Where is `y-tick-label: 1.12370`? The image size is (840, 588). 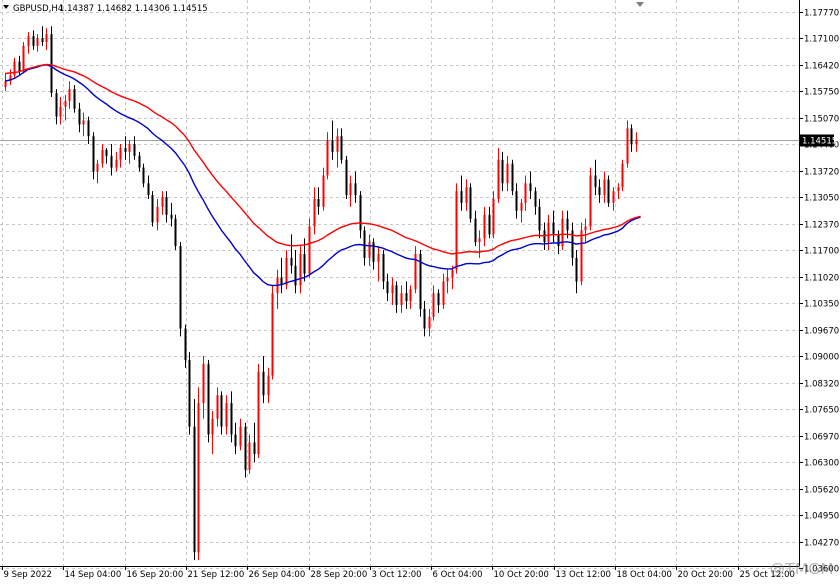
y-tick-label: 1.12370 is located at coordinates (821, 226).